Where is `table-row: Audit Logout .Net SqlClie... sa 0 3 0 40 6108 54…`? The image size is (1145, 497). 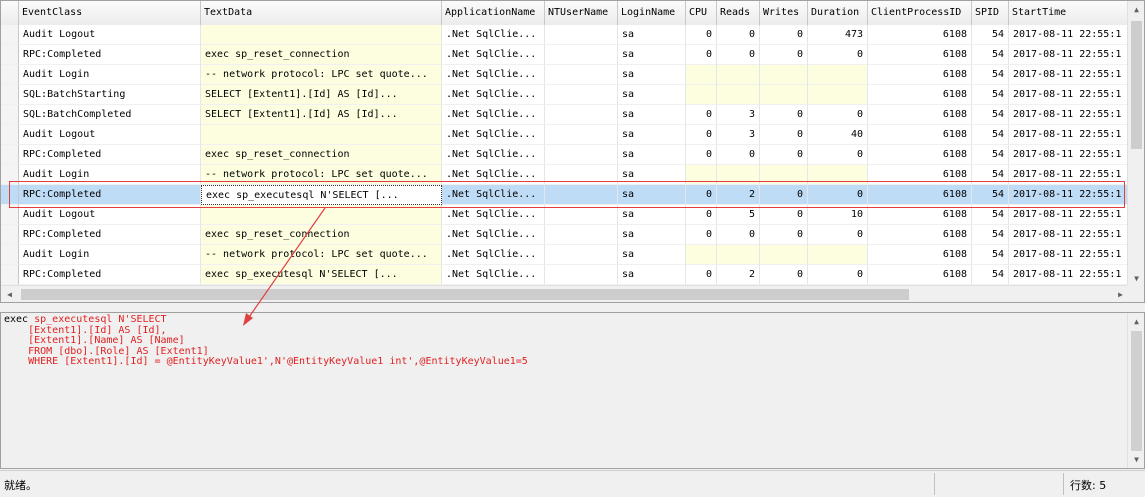
table-row: Audit Logout .Net SqlClie... sa 0 3 0 40 6108 54… is located at coordinates (565, 135).